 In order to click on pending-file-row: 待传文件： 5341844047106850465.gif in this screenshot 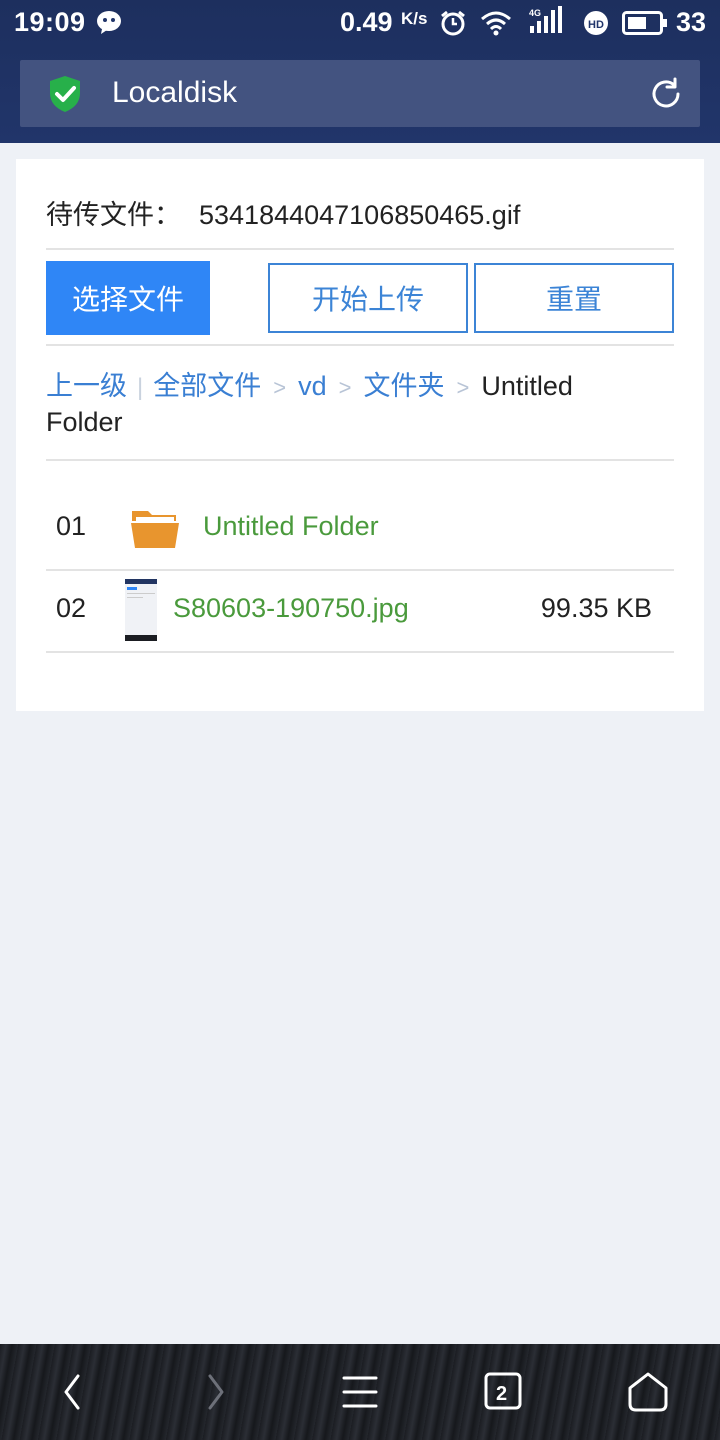, I will do `click(283, 212)`.